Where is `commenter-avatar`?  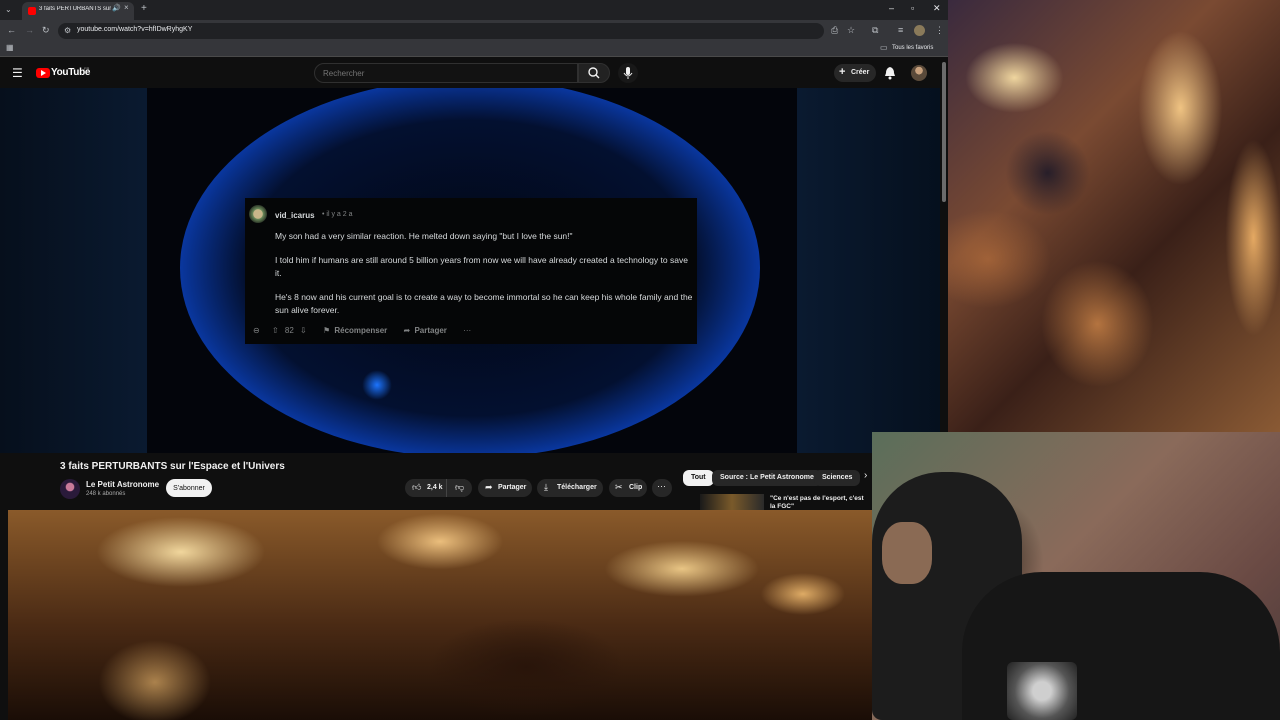 commenter-avatar is located at coordinates (258, 214).